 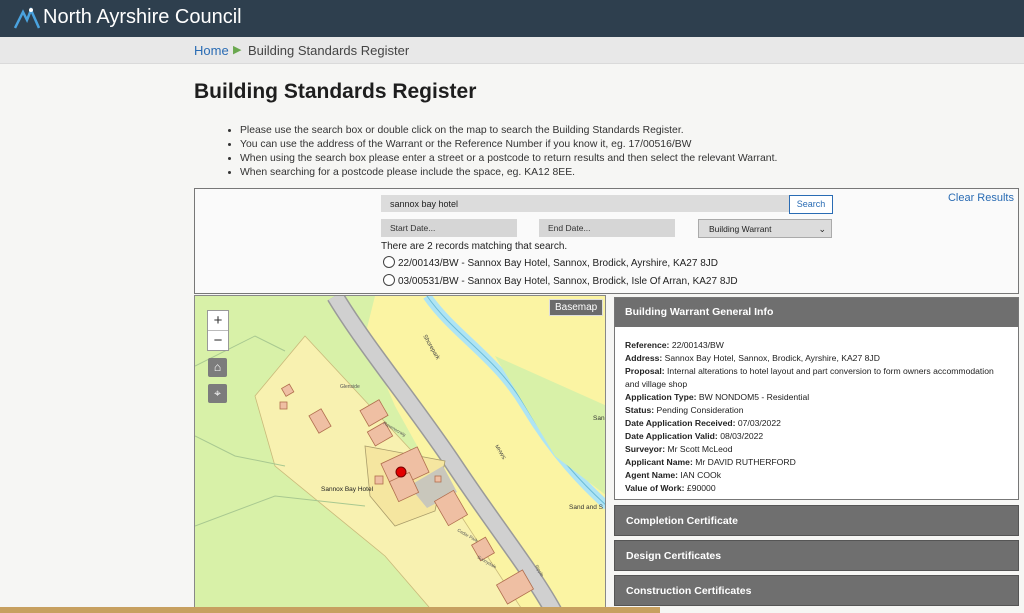 I want to click on info-row-label: Application Type:, so click(x=661, y=397).